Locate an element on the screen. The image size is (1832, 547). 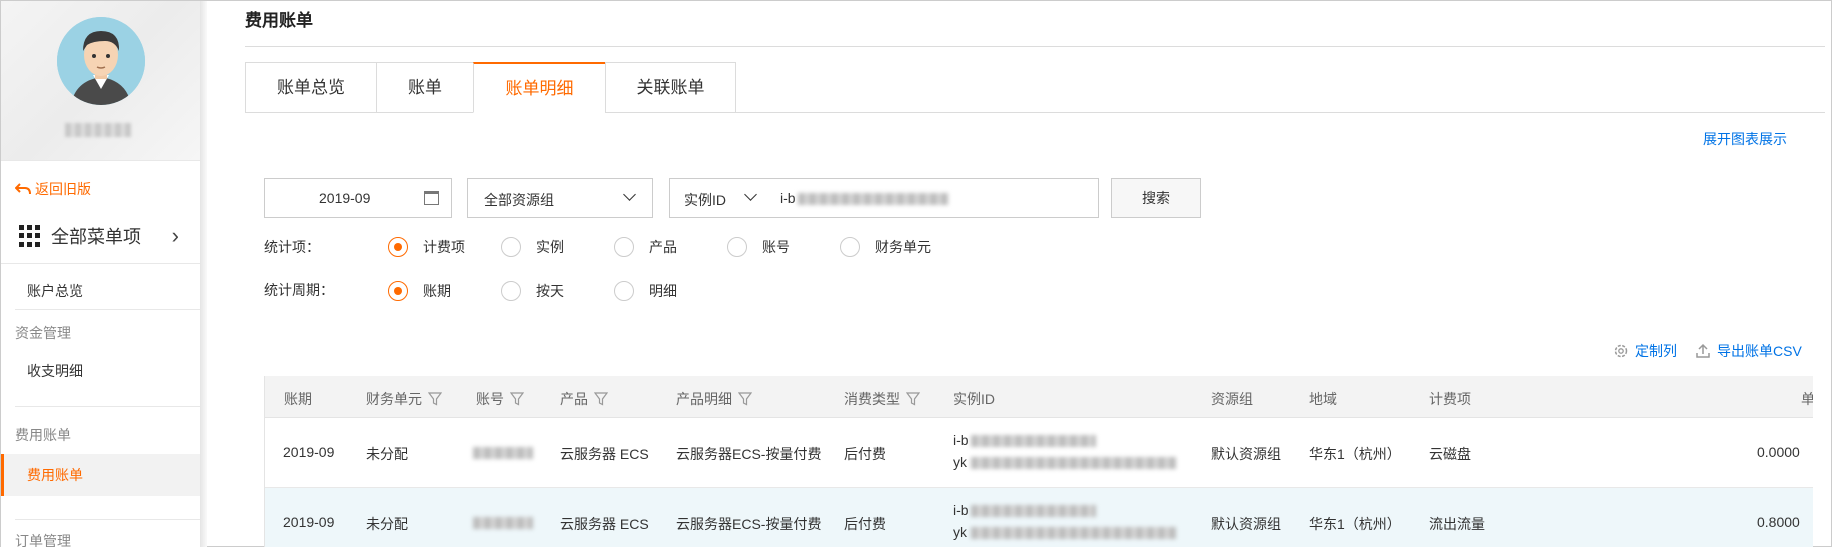
tab-bill-overview: 账单总览 is located at coordinates (310, 87).